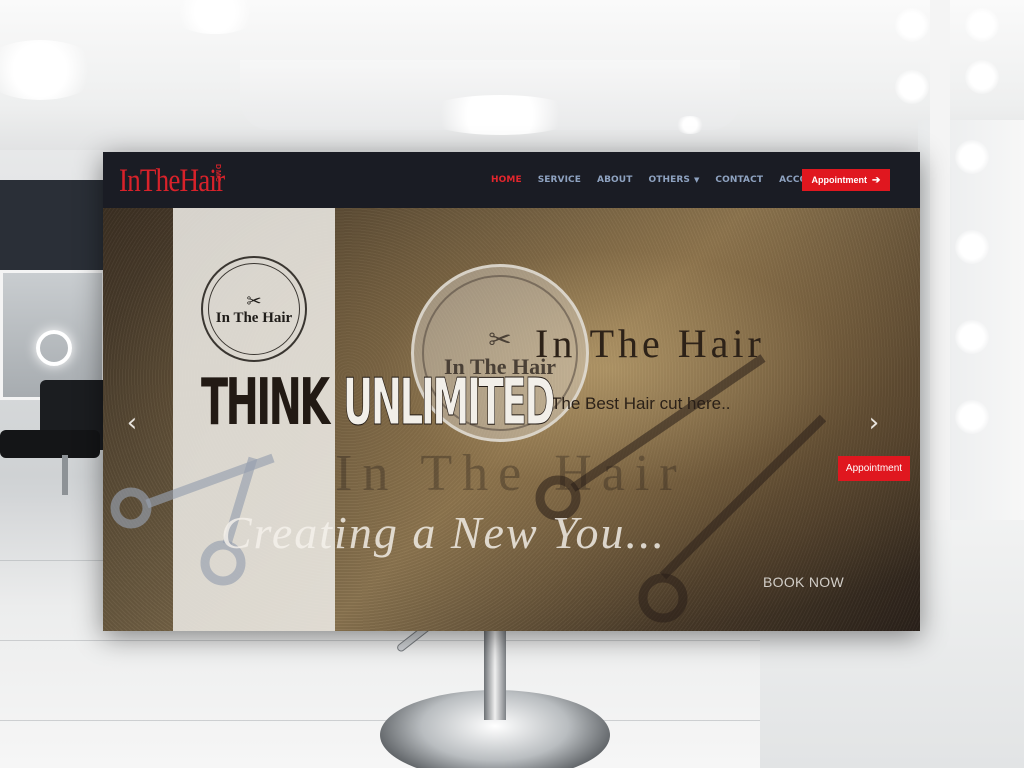 This screenshot has width=1024, height=768. I want to click on appointment-button: Appointment ➔, so click(846, 180).